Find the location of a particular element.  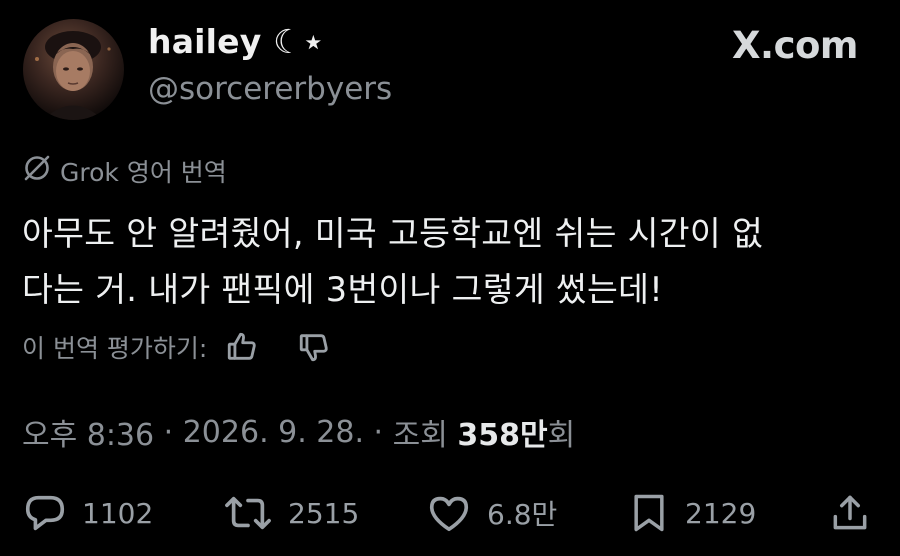

reply-button: 1102 is located at coordinates (87, 513).